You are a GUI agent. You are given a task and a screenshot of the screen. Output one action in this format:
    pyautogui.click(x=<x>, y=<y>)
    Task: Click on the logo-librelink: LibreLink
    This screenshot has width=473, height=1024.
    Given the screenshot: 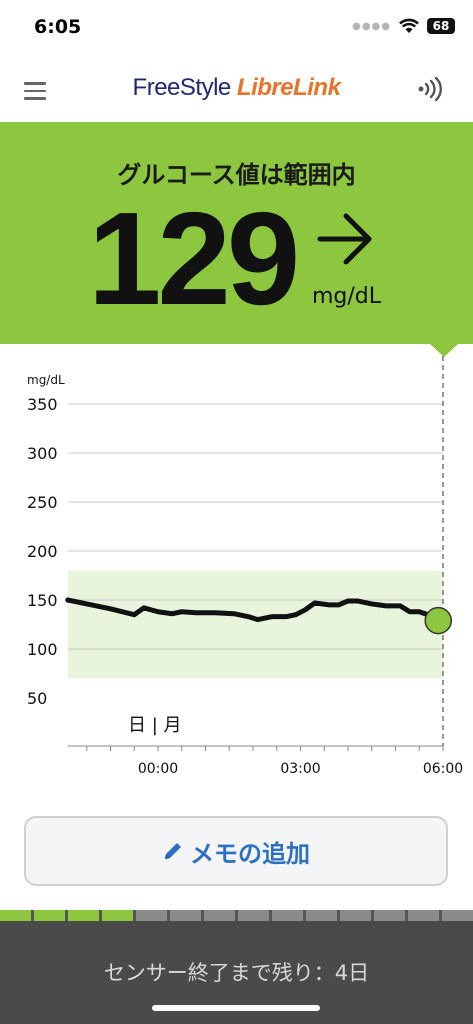 What is the action you would take?
    pyautogui.click(x=288, y=87)
    